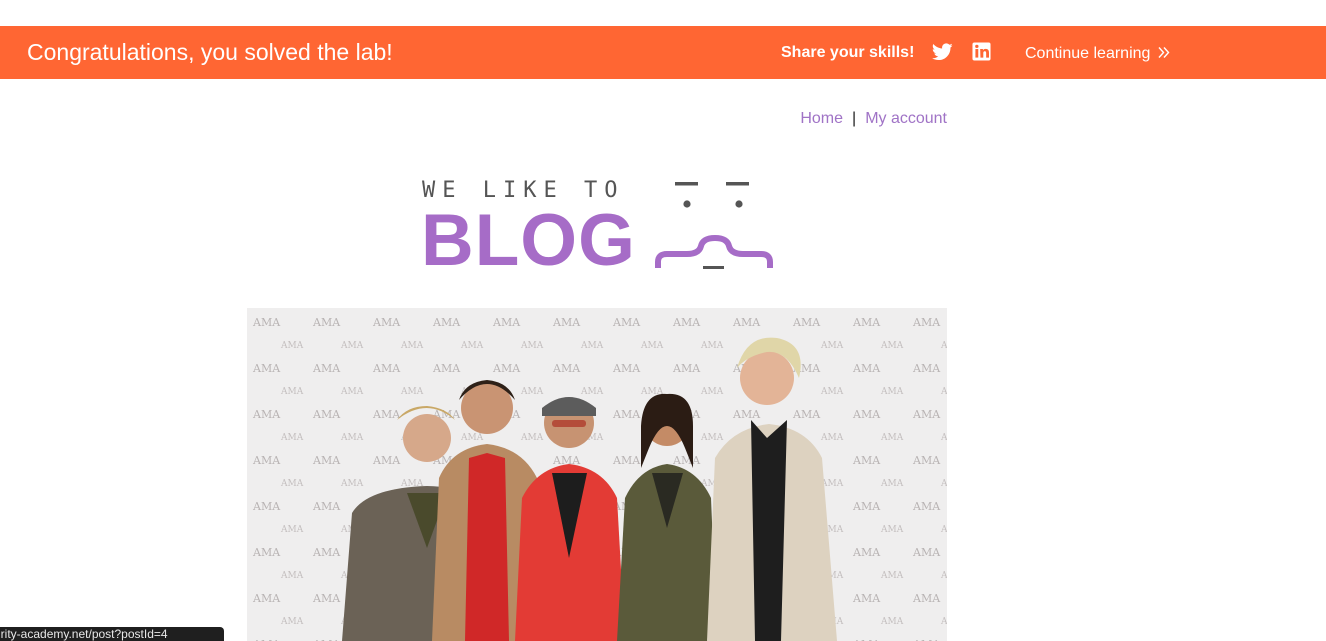 This screenshot has height=641, width=1326. Describe the element at coordinates (84, 634) in the screenshot. I see `status-bar-url: urity-academy.net/post?postId=4` at that location.